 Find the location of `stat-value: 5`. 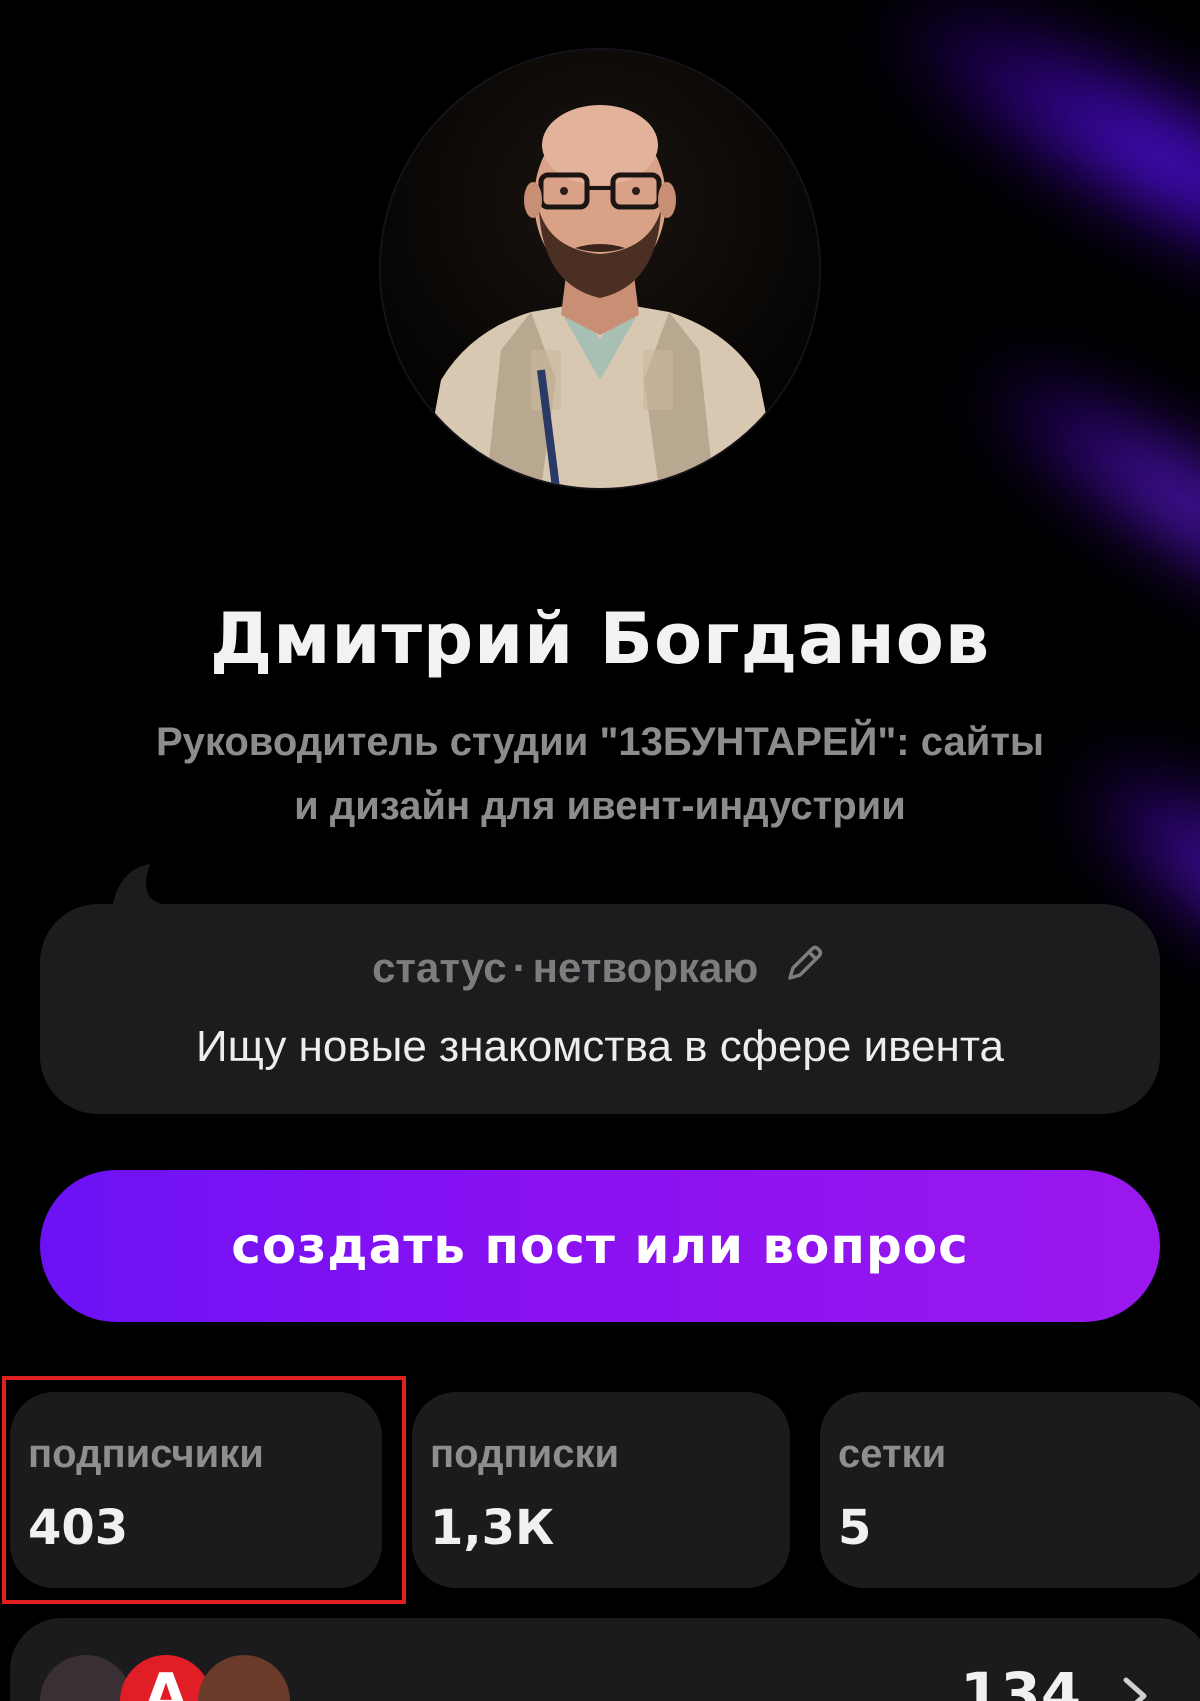

stat-value: 5 is located at coordinates (855, 1528).